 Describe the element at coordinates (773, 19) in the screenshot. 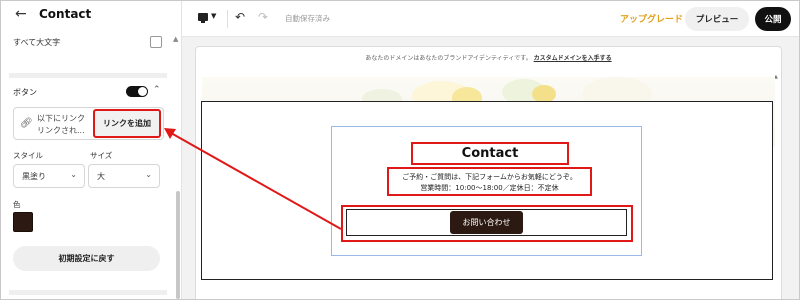

I see `publish-button: 公開` at that location.